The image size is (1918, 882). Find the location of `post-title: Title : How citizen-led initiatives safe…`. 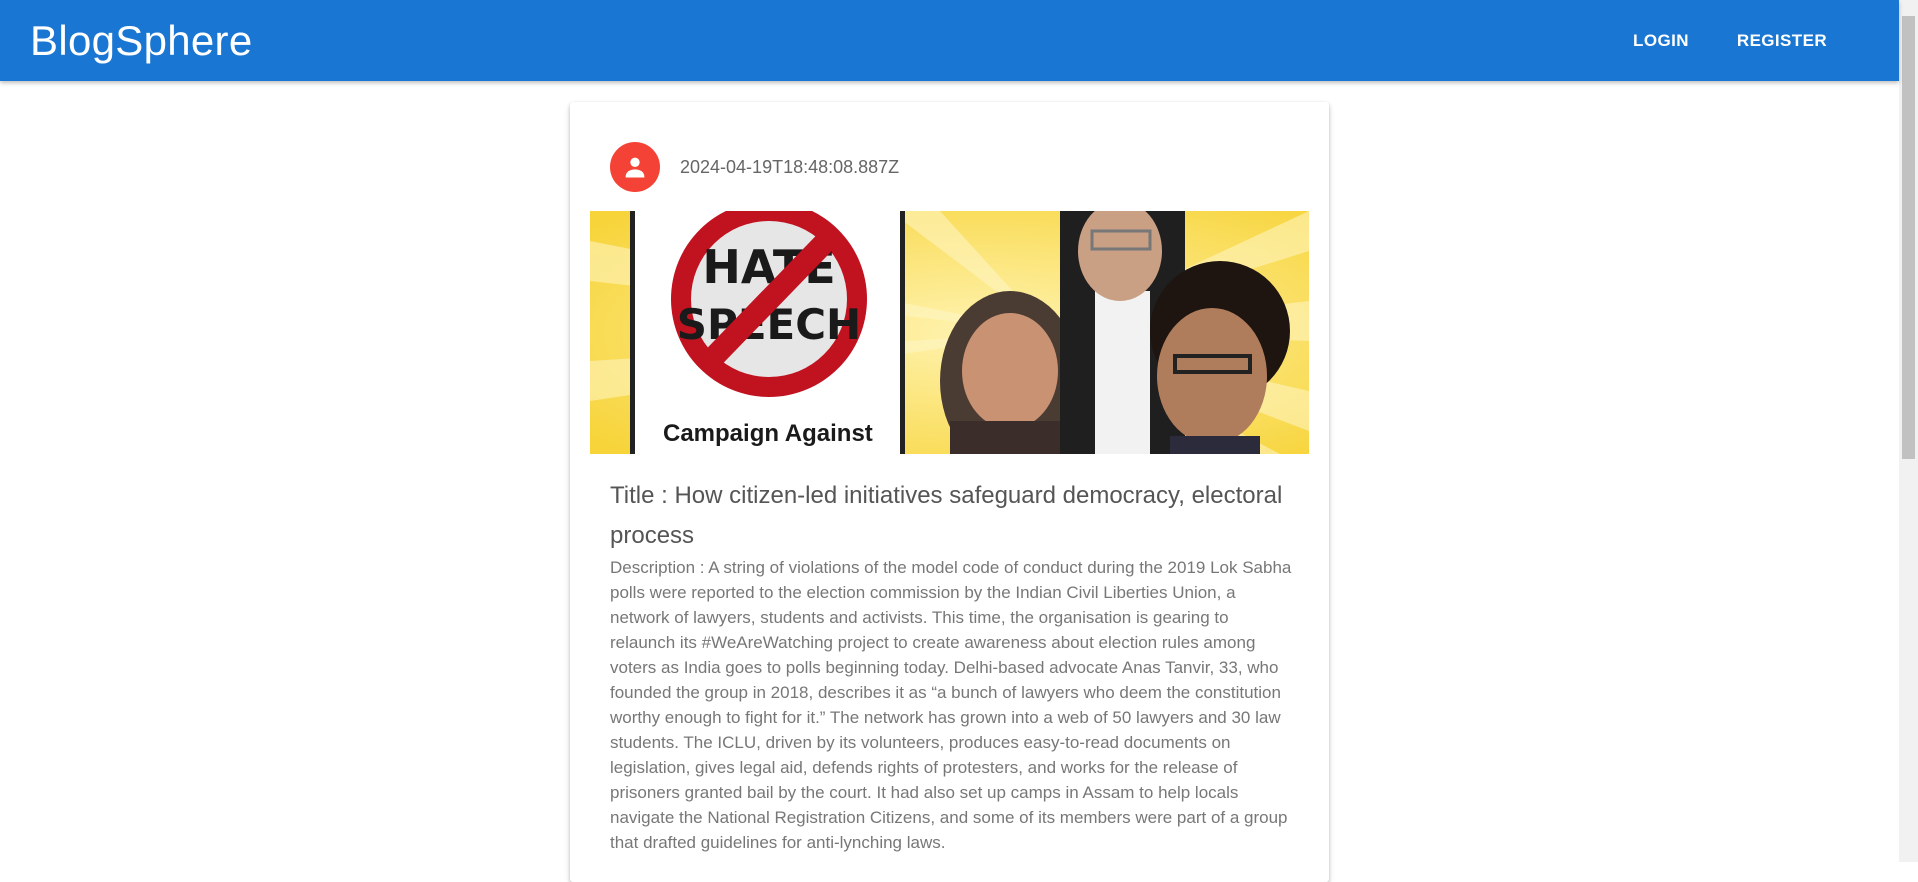

post-title: Title : How citizen-led initiatives safe… is located at coordinates (946, 515).